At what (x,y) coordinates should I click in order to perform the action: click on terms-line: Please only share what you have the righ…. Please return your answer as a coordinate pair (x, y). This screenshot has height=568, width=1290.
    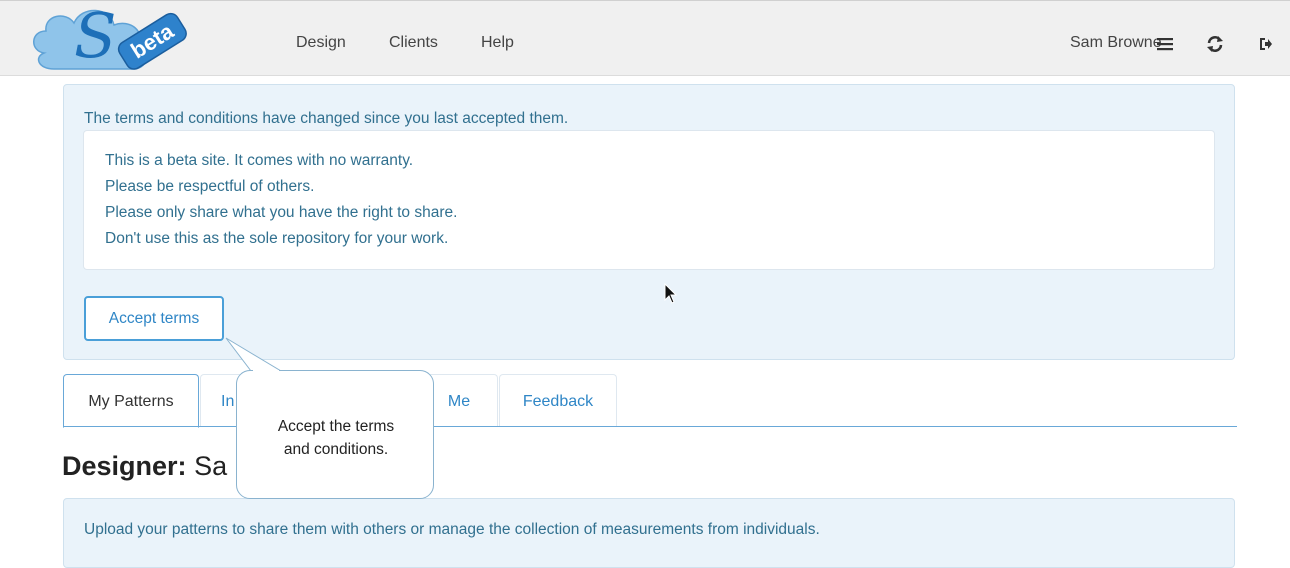
    Looking at the image, I should click on (281, 212).